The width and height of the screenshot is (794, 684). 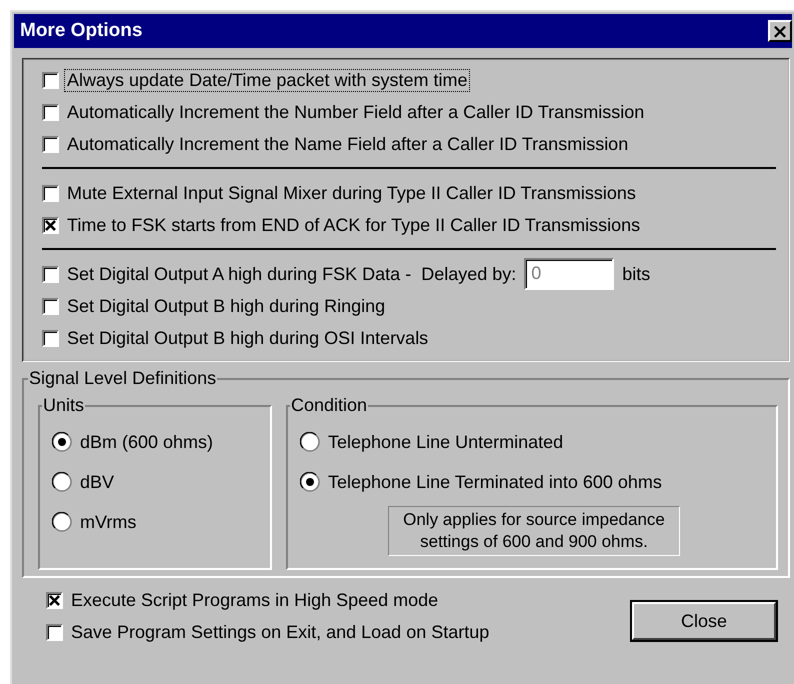 I want to click on close-button: ×, so click(x=780, y=31).